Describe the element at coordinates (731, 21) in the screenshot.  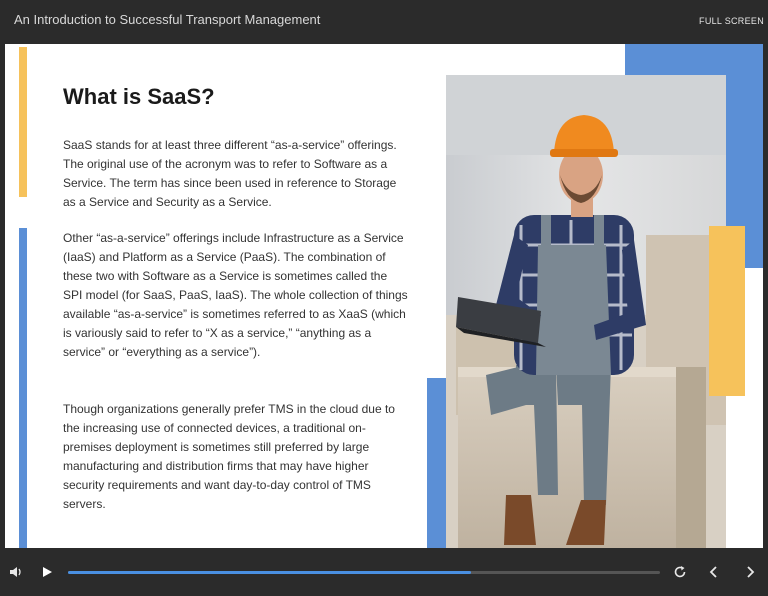
I see `fullscreen-button: FULL SCREEN` at that location.